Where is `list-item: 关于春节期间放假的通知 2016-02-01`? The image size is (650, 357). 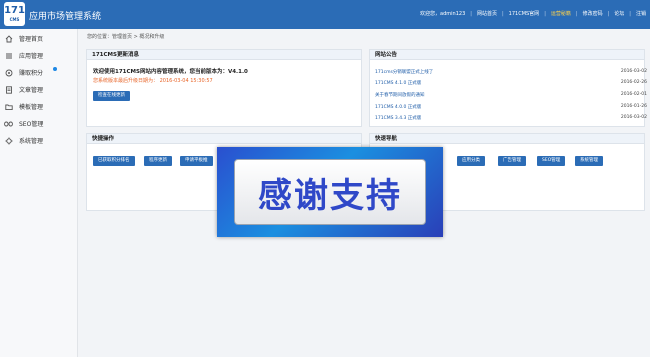
list-item: 关于春节期间放假的通知 2016-02-01 is located at coordinates (511, 95).